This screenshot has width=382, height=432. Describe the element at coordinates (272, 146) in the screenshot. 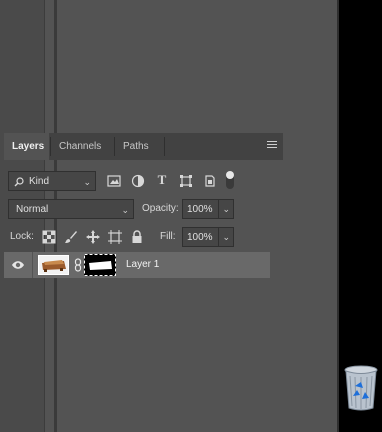

I see `panel-menu-icon` at that location.